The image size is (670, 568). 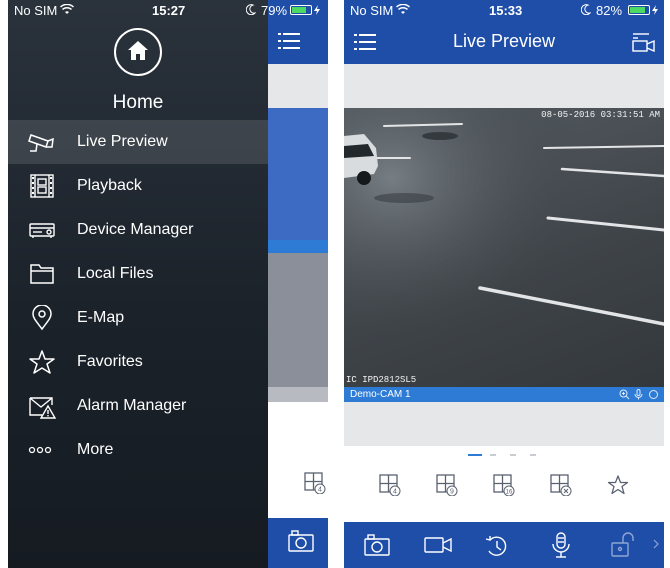 I want to click on record-status-icon, so click(x=653, y=394).